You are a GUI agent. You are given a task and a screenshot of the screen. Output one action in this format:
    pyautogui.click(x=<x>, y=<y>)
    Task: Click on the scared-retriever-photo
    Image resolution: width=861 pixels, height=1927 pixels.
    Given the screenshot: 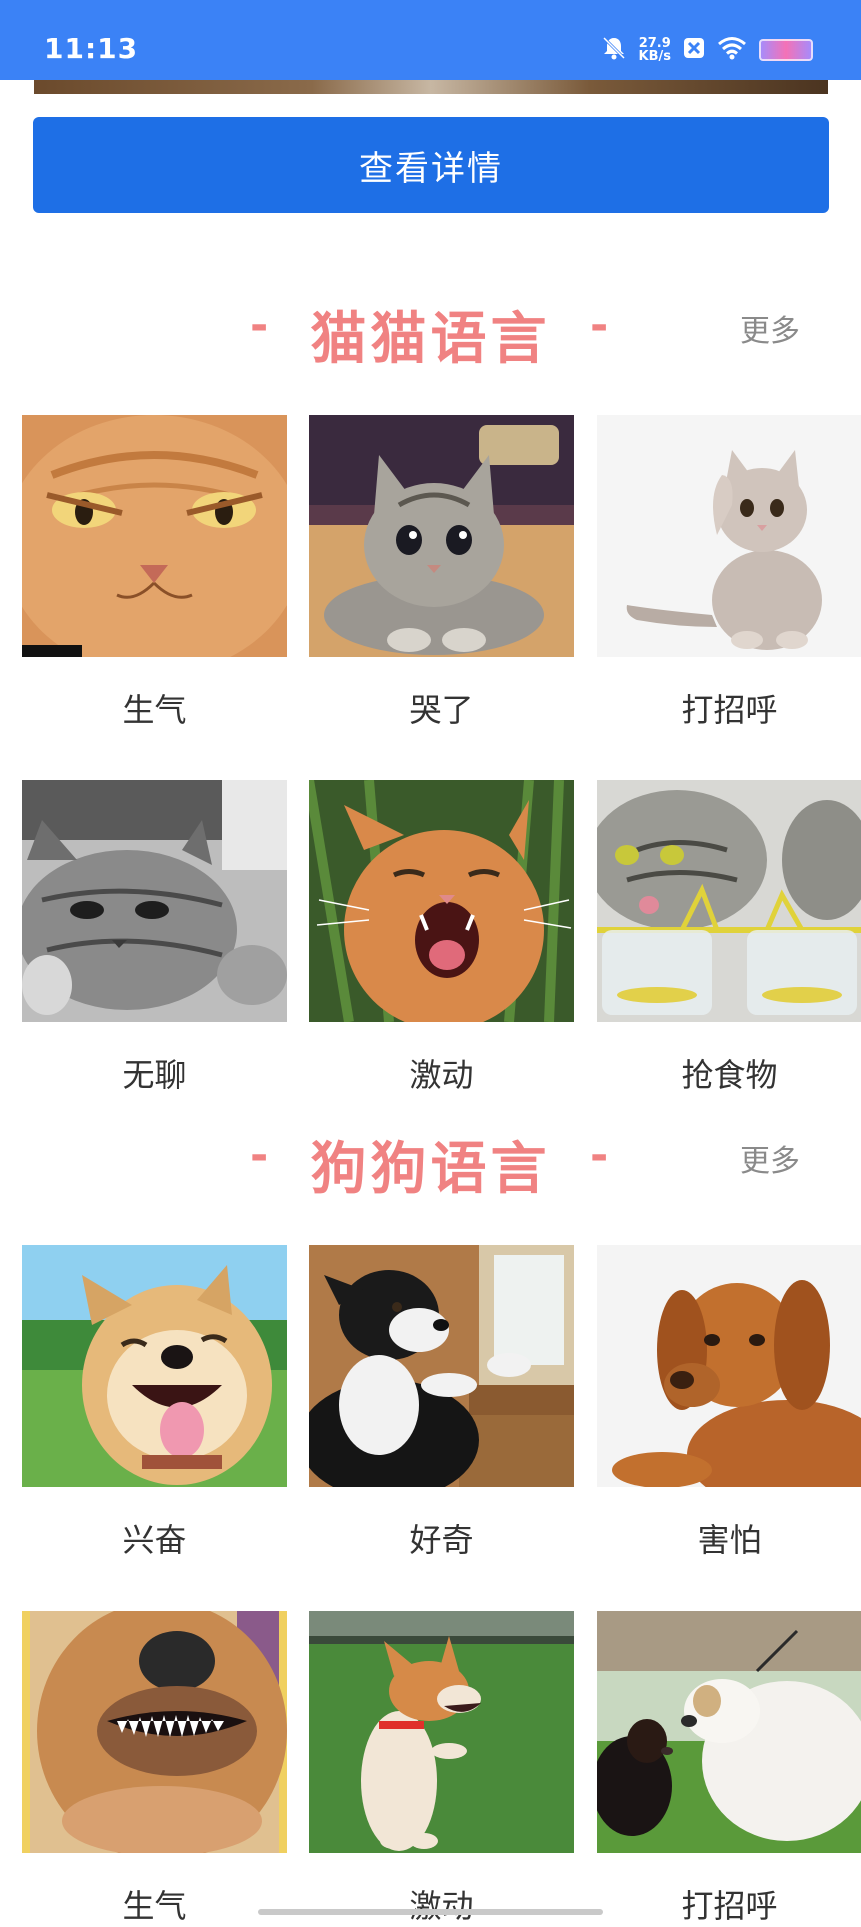 What is the action you would take?
    pyautogui.click(x=729, y=1366)
    